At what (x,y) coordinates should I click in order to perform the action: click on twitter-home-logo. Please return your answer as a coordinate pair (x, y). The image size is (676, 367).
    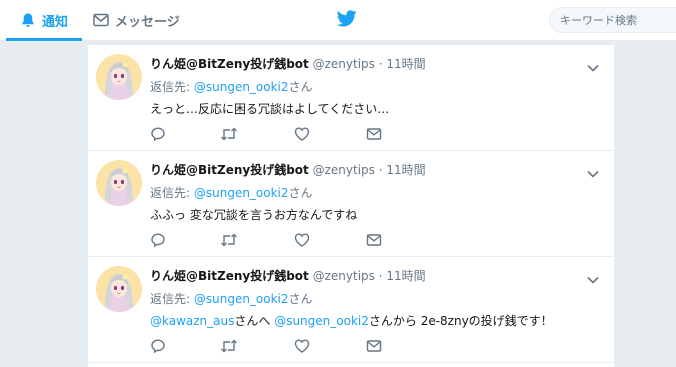
    Looking at the image, I should click on (346, 20).